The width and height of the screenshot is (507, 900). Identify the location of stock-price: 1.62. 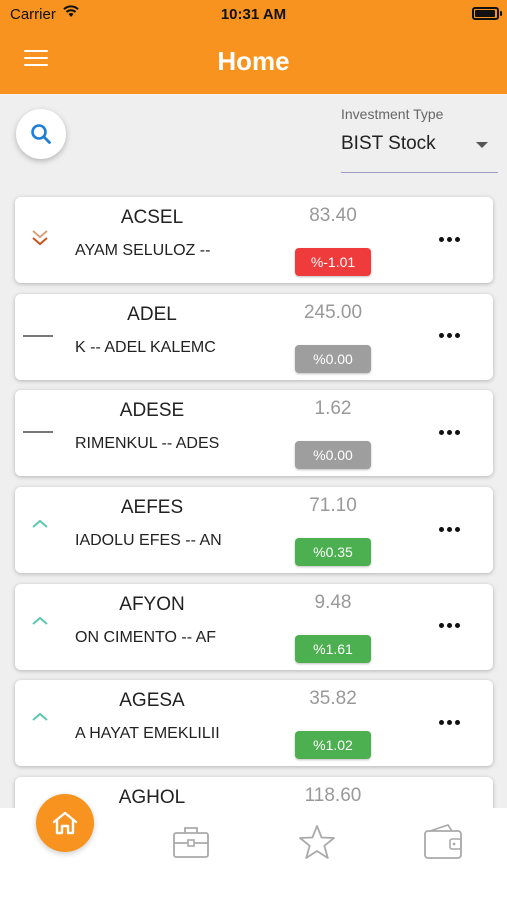
(333, 409).